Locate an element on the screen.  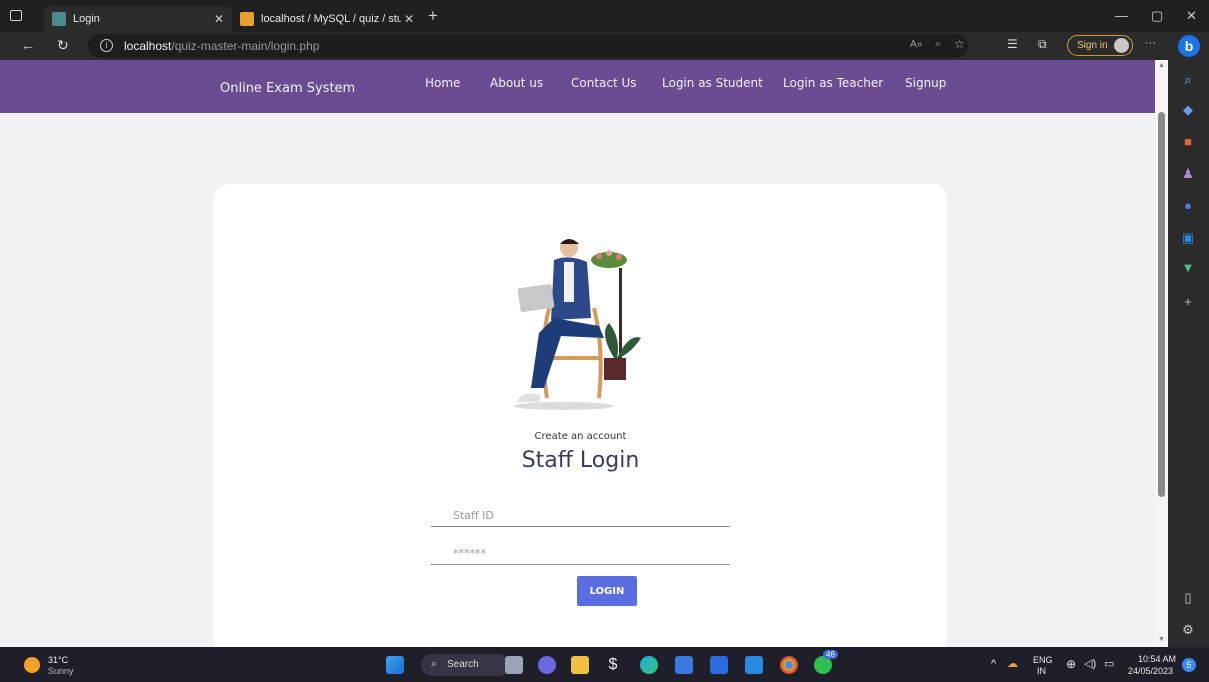
refresh-icon: ↻ is located at coordinates (63, 45).